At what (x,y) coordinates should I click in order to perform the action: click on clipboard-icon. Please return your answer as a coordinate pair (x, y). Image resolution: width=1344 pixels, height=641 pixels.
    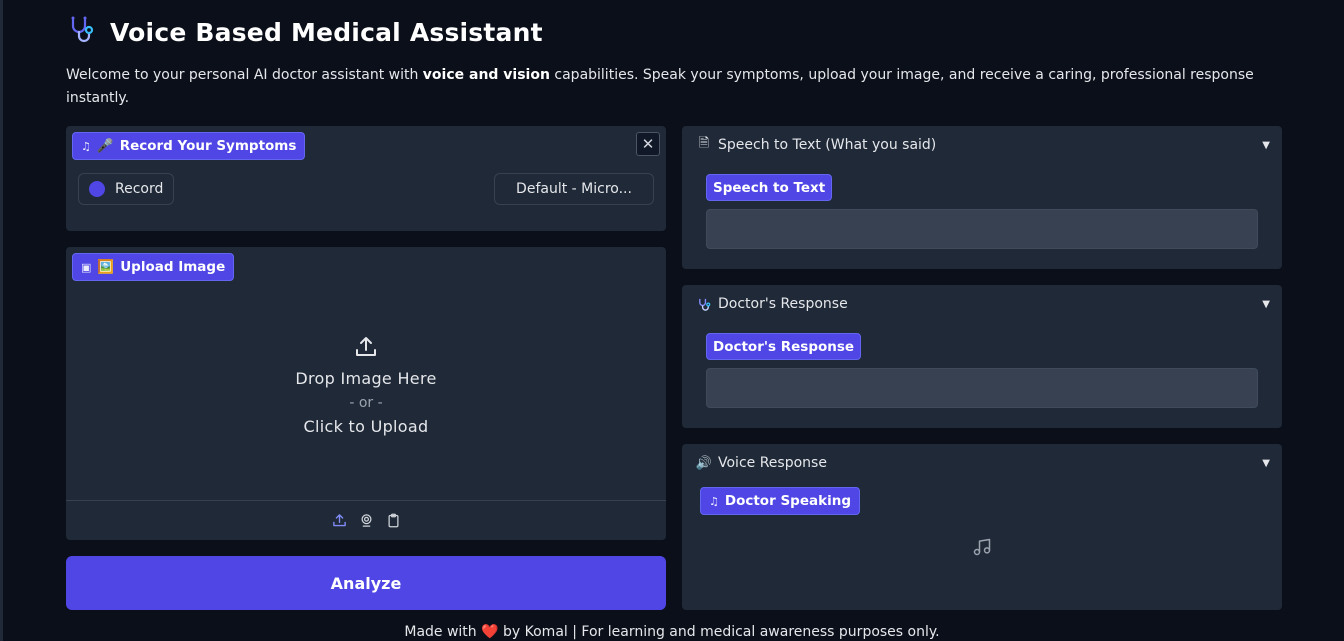
    Looking at the image, I should click on (393, 520).